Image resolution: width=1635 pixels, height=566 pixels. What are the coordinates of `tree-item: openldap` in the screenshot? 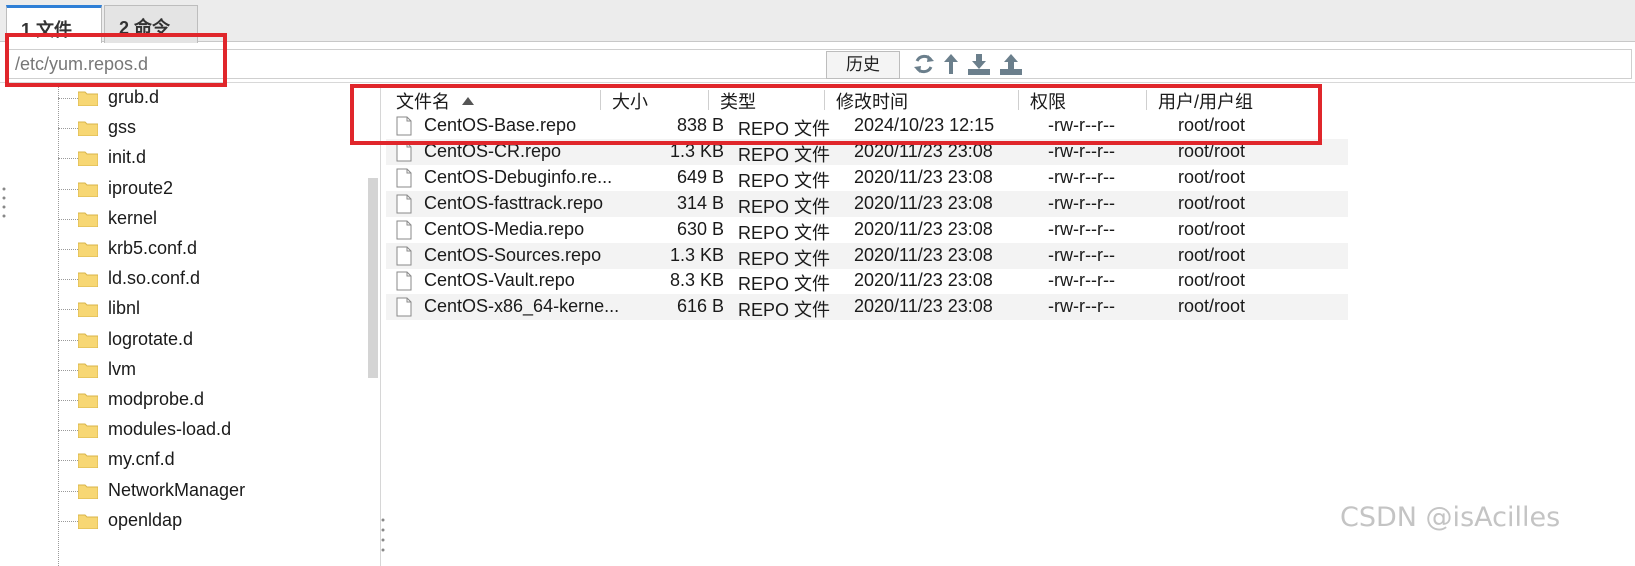 It's located at (180, 522).